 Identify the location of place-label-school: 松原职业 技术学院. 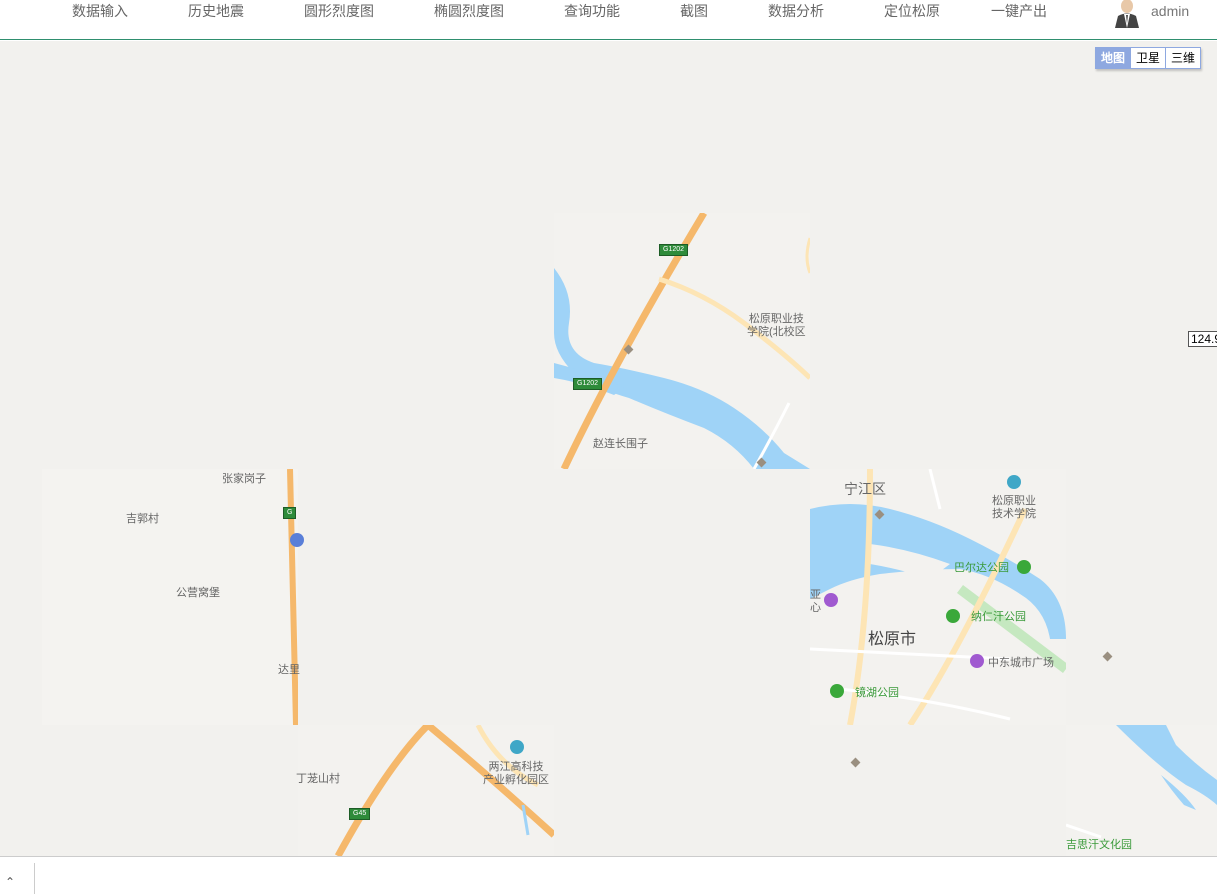
(1014, 508).